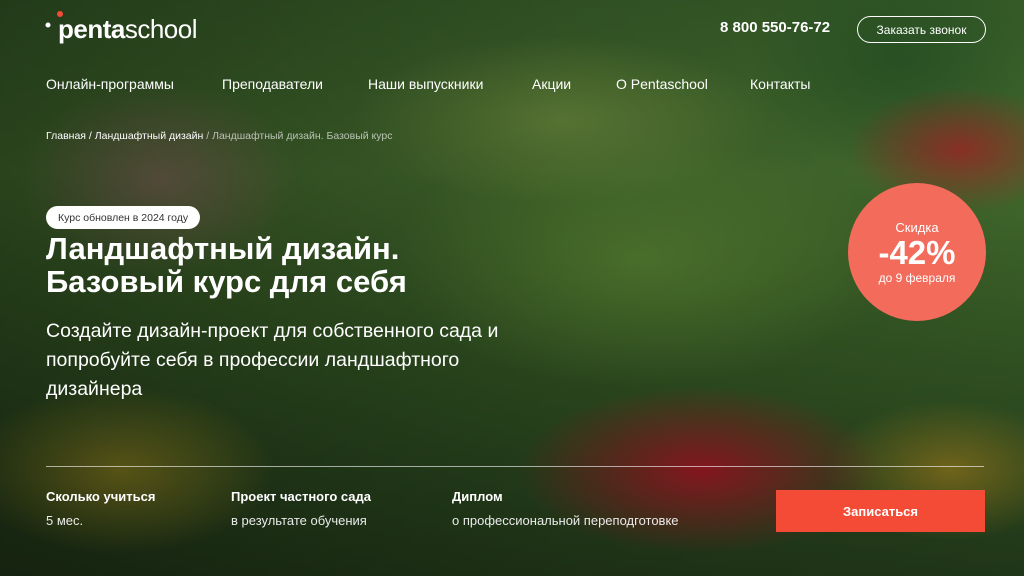 This screenshot has height=576, width=1024. I want to click on discount-value: -42%, so click(917, 252).